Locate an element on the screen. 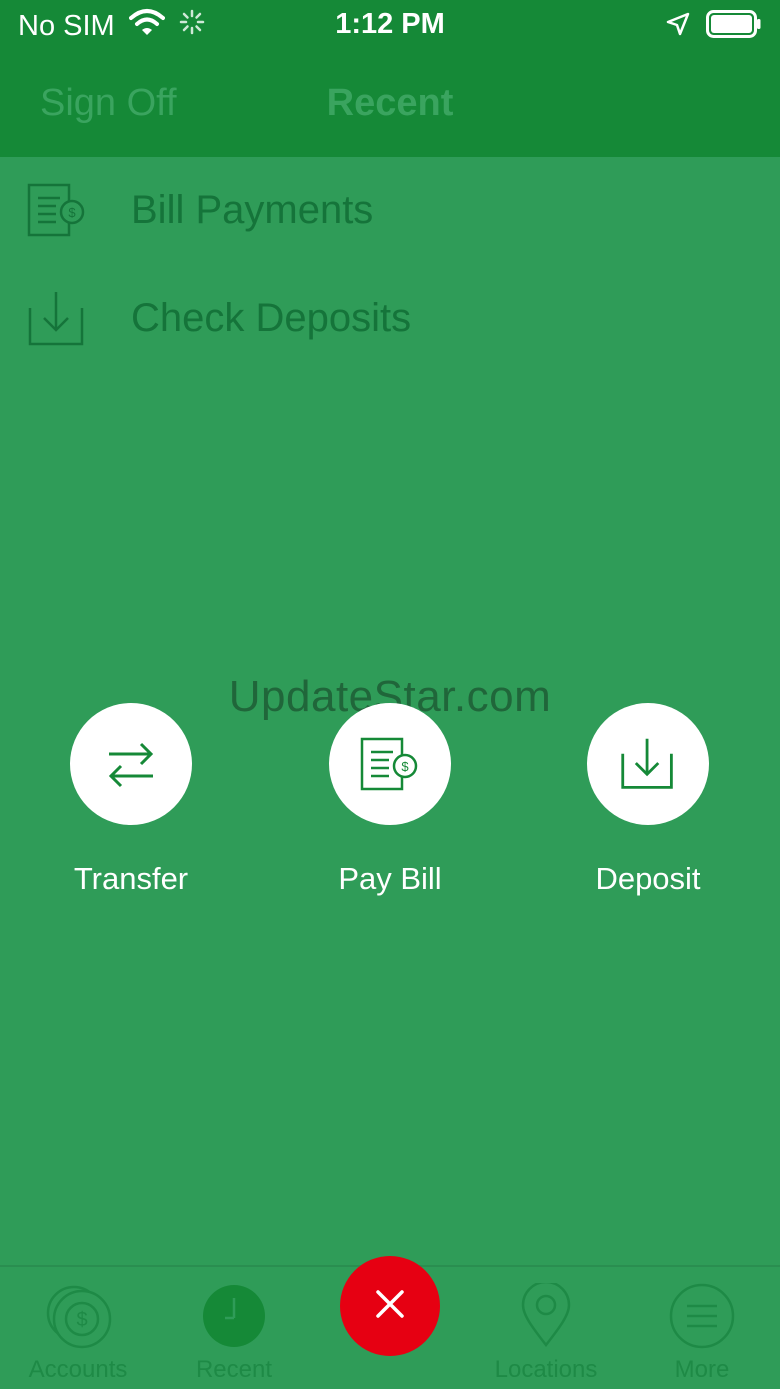 This screenshot has height=1389, width=780. list-item-label: Check Deposits is located at coordinates (271, 318).